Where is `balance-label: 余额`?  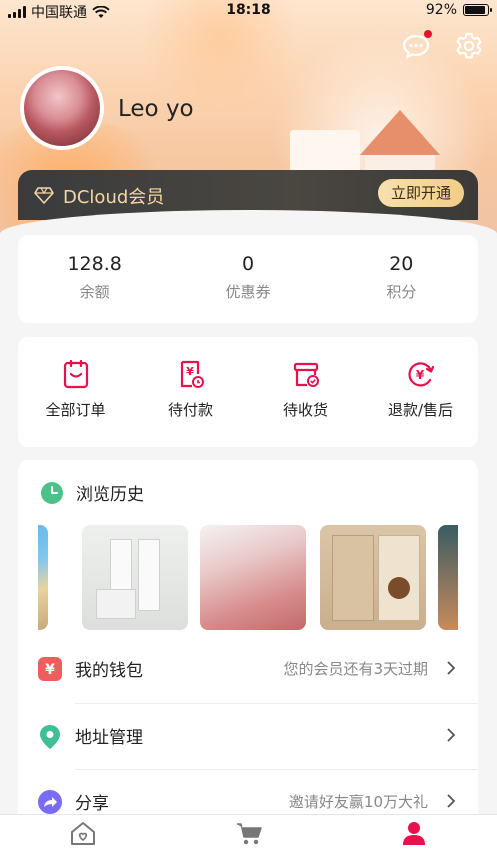 balance-label: 余额 is located at coordinates (94, 292).